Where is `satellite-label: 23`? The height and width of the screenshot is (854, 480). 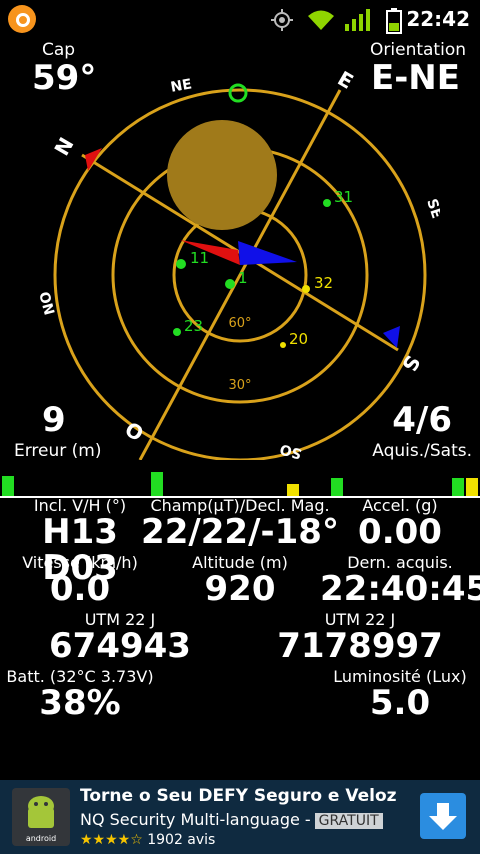
satellite-label: 23 is located at coordinates (193, 326).